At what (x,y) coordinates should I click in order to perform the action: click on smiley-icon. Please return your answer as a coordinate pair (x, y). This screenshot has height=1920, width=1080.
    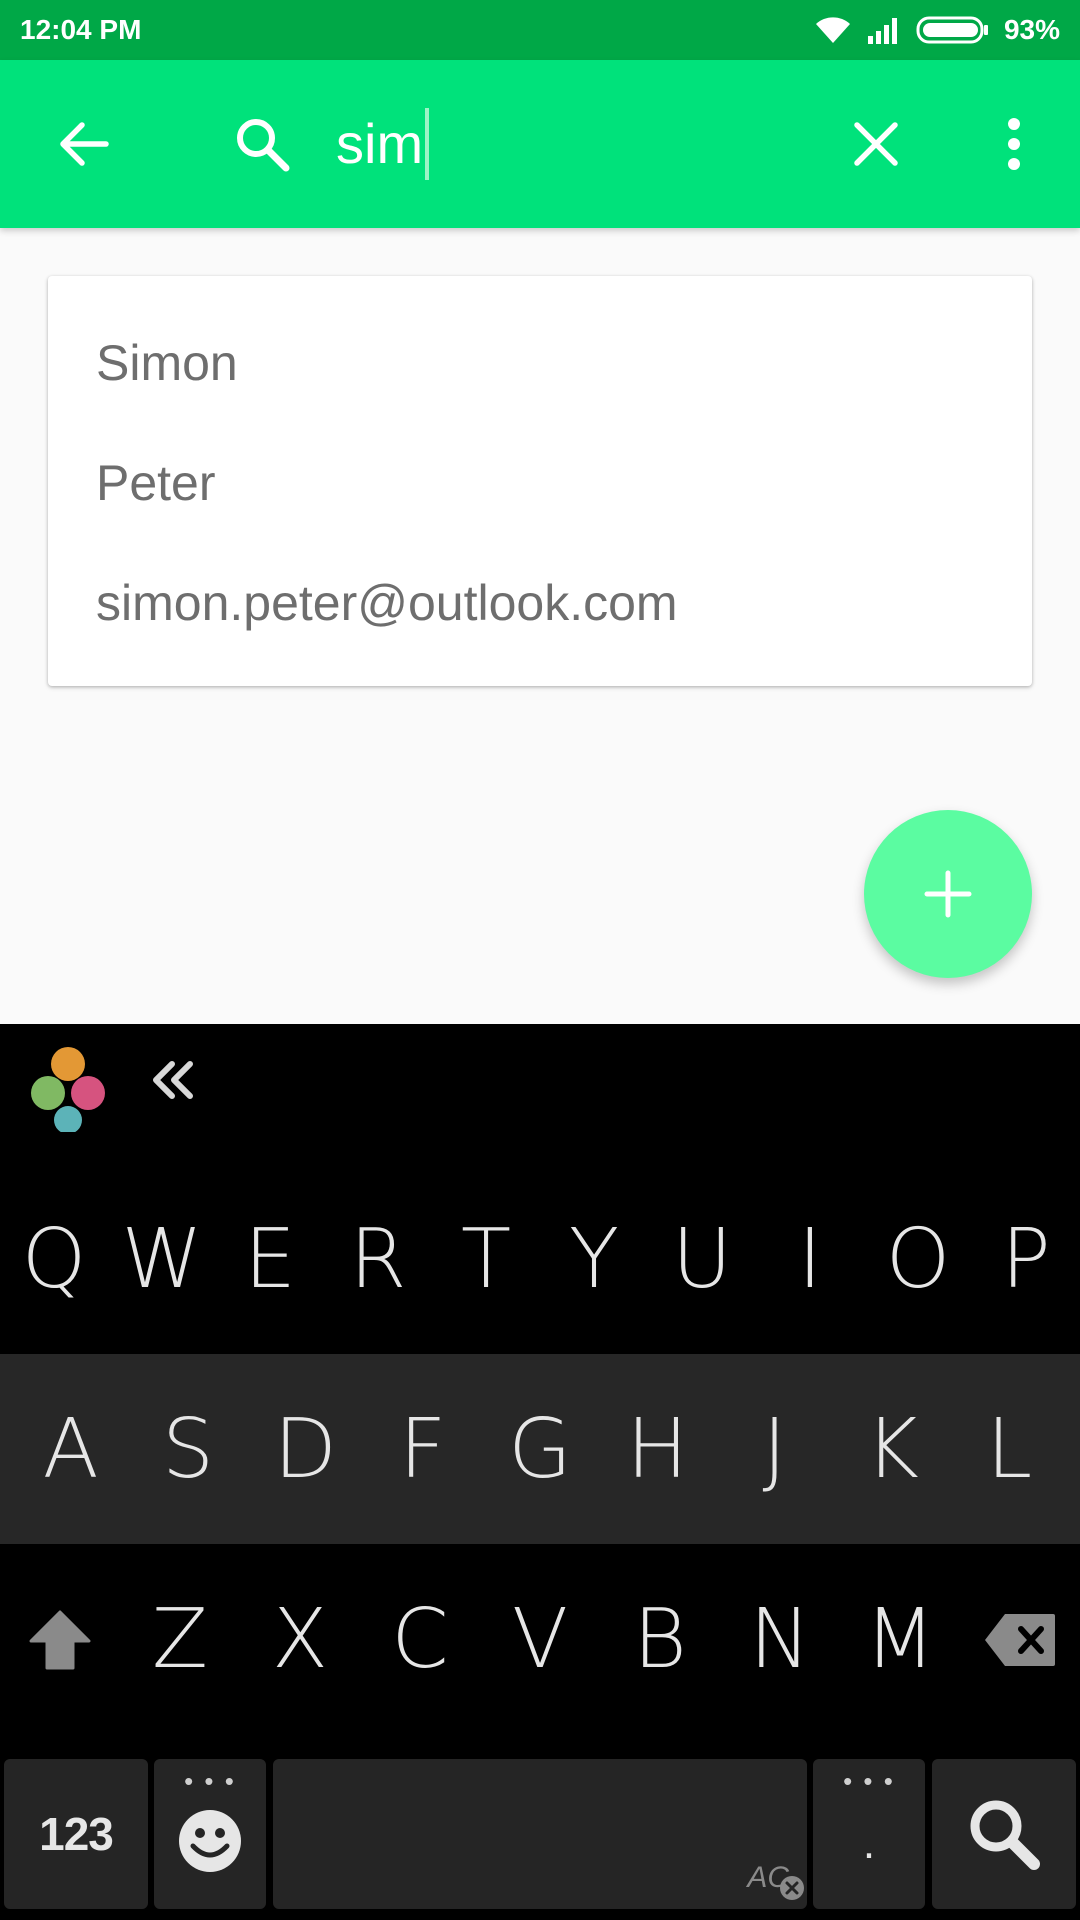
    Looking at the image, I should click on (210, 1841).